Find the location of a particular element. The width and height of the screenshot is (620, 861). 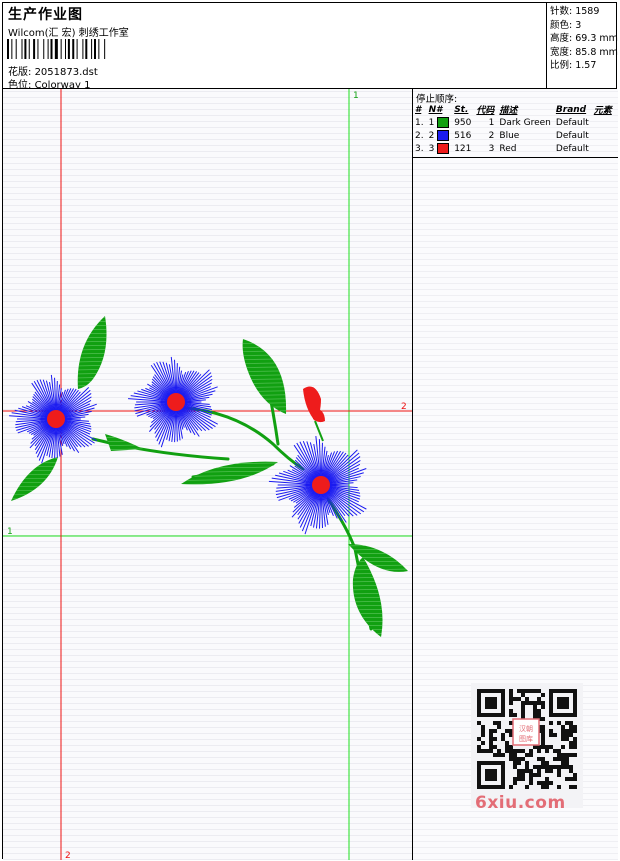

row-code: 2 is located at coordinates (491, 135).